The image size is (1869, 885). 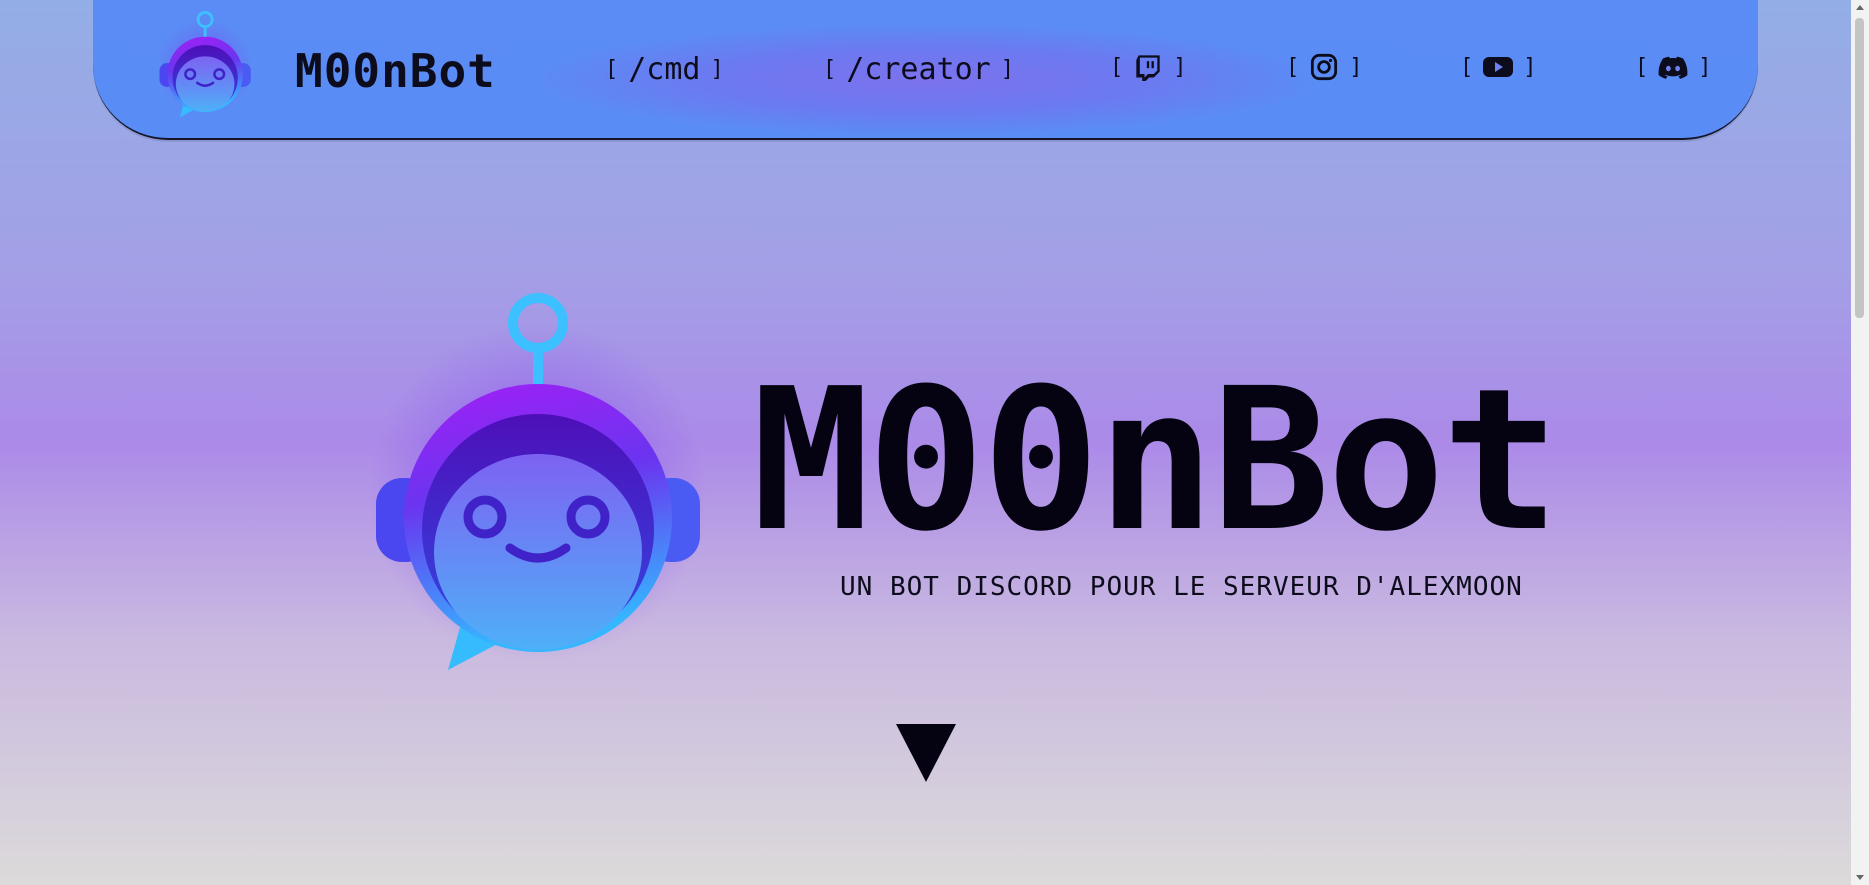 I want to click on twitch-icon, so click(x=1148, y=67).